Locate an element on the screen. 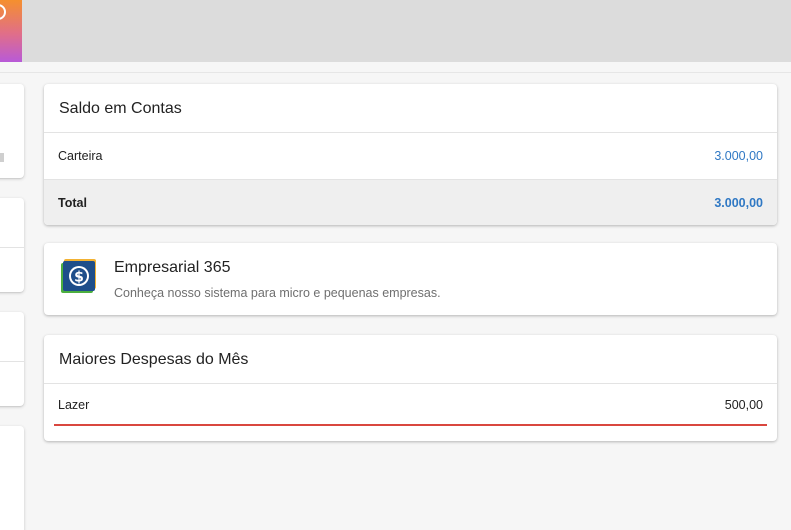 The width and height of the screenshot is (791, 530). account-name: Carteira is located at coordinates (80, 156).